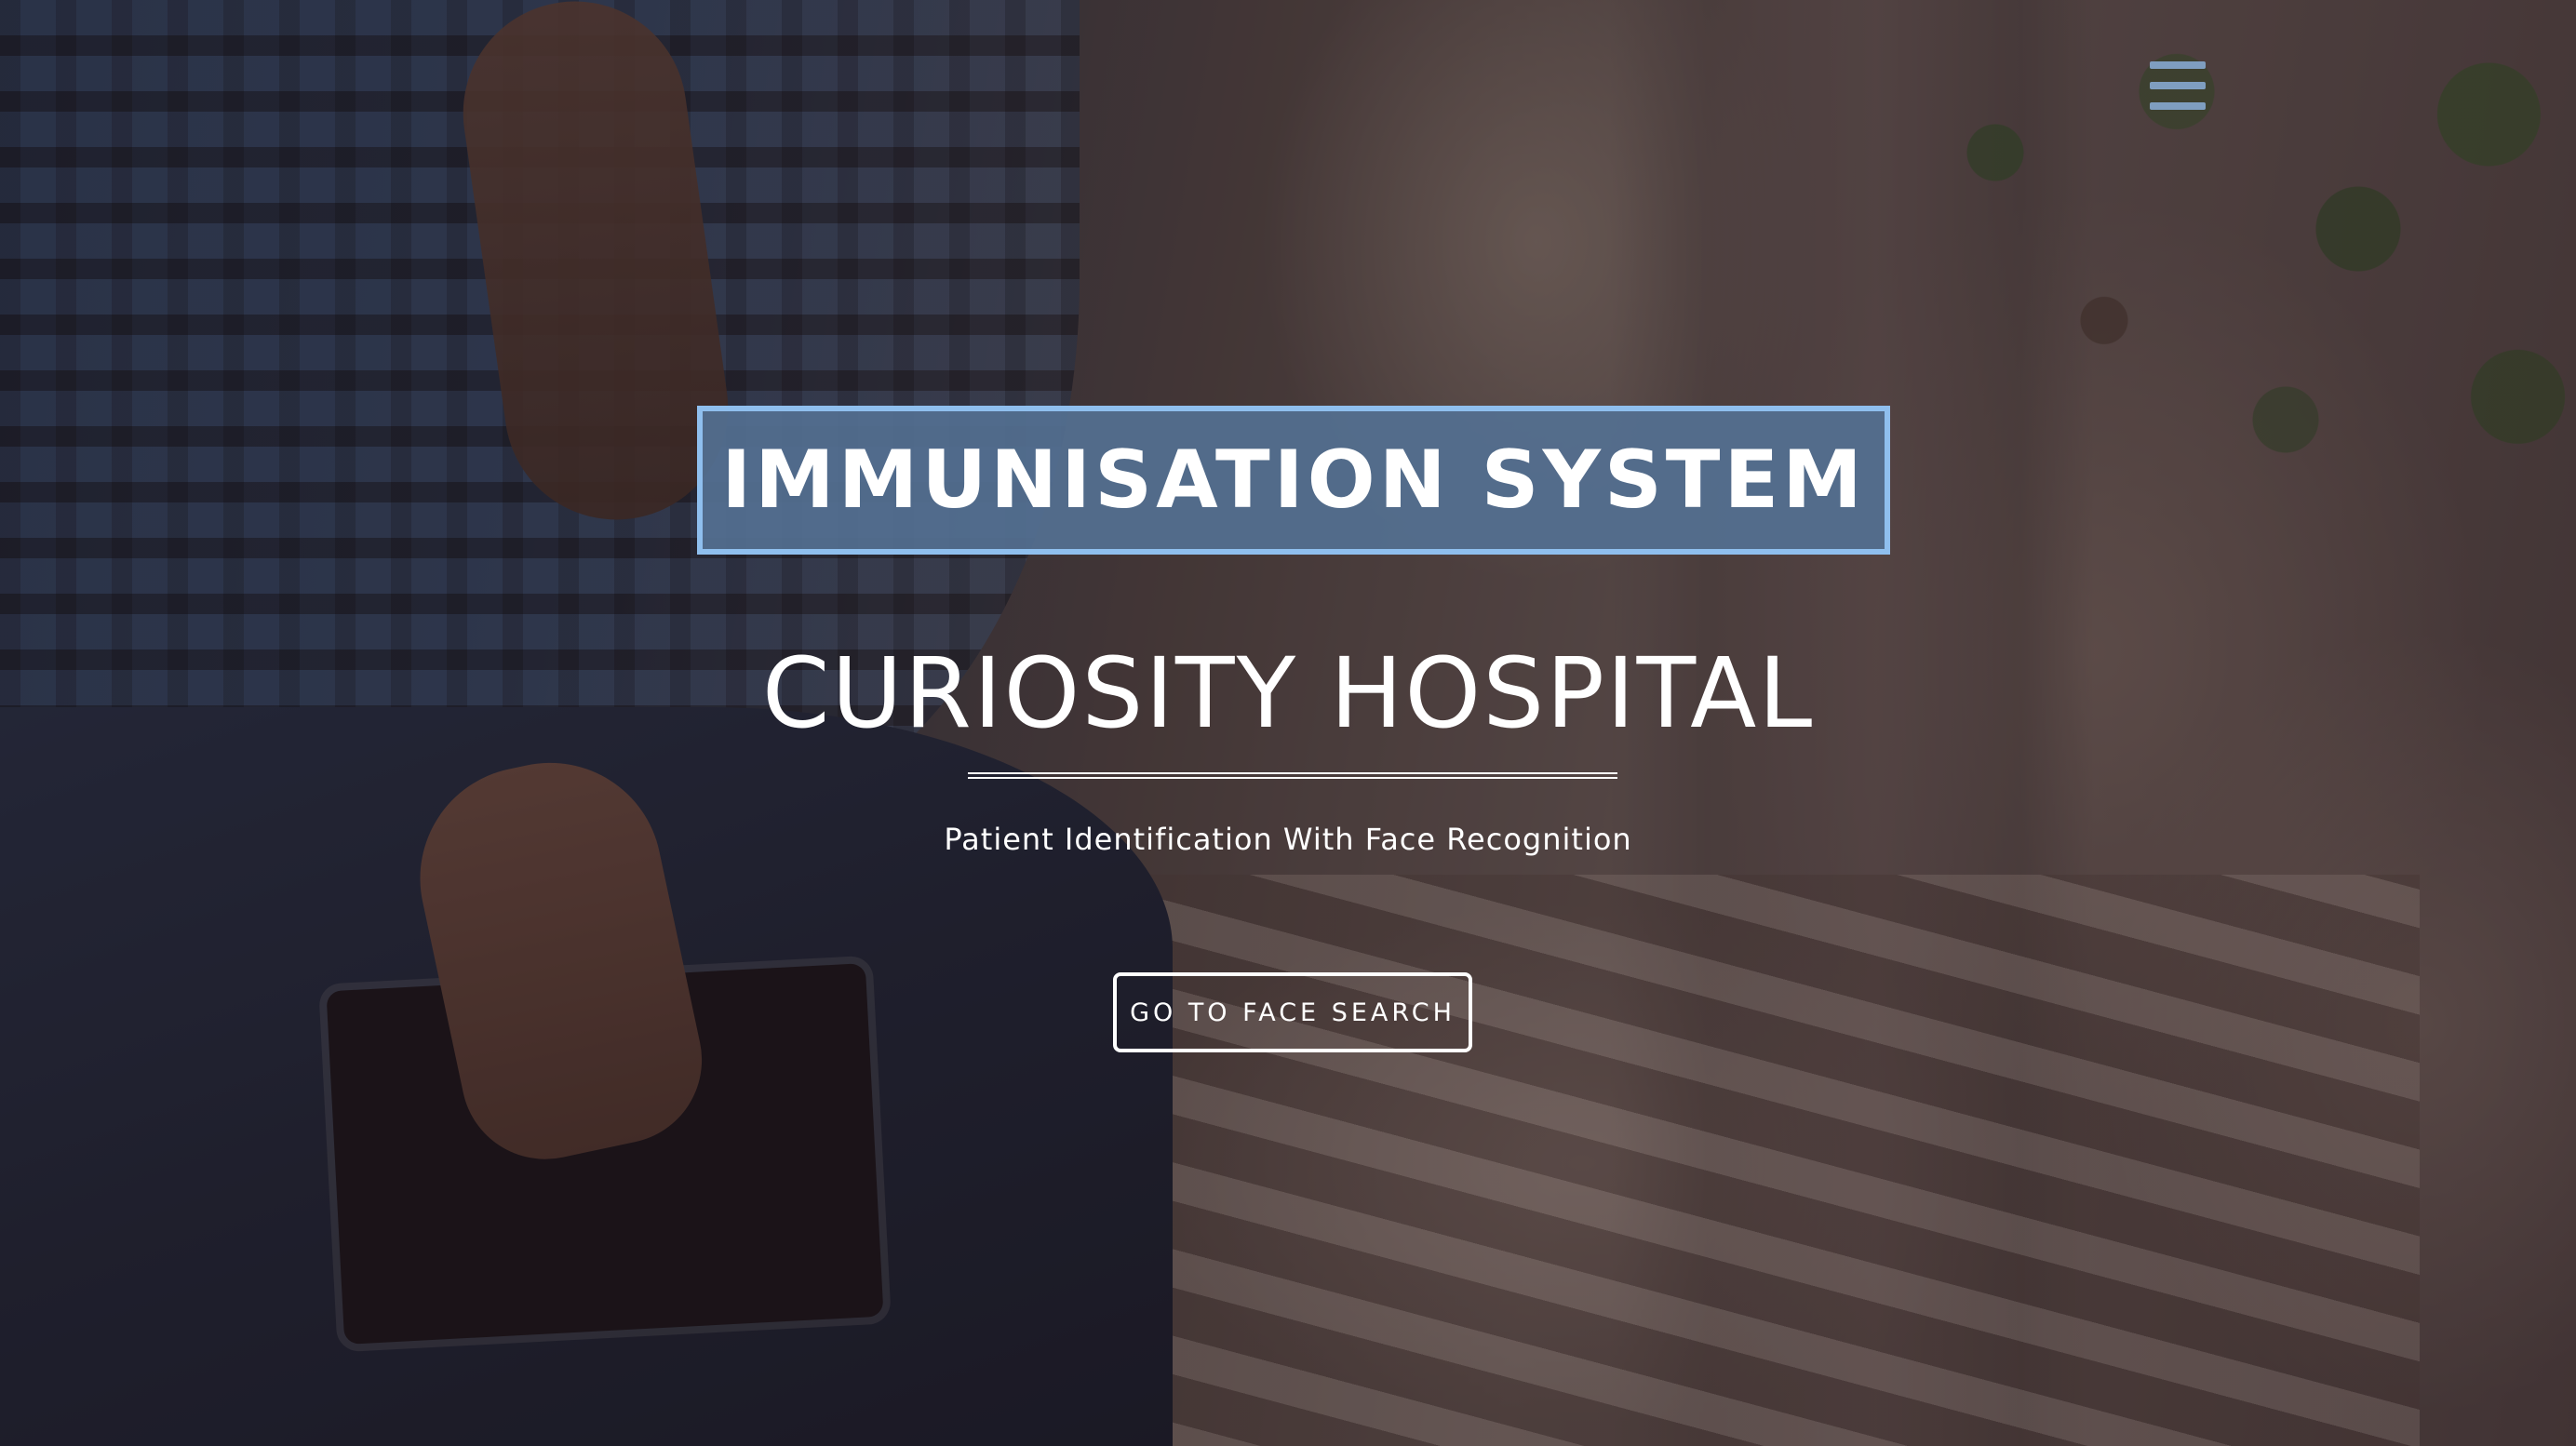 This screenshot has width=2576, height=1446. What do you see at coordinates (1292, 1012) in the screenshot?
I see `go-to-face-search-button: GO TO FACE SEARCH` at bounding box center [1292, 1012].